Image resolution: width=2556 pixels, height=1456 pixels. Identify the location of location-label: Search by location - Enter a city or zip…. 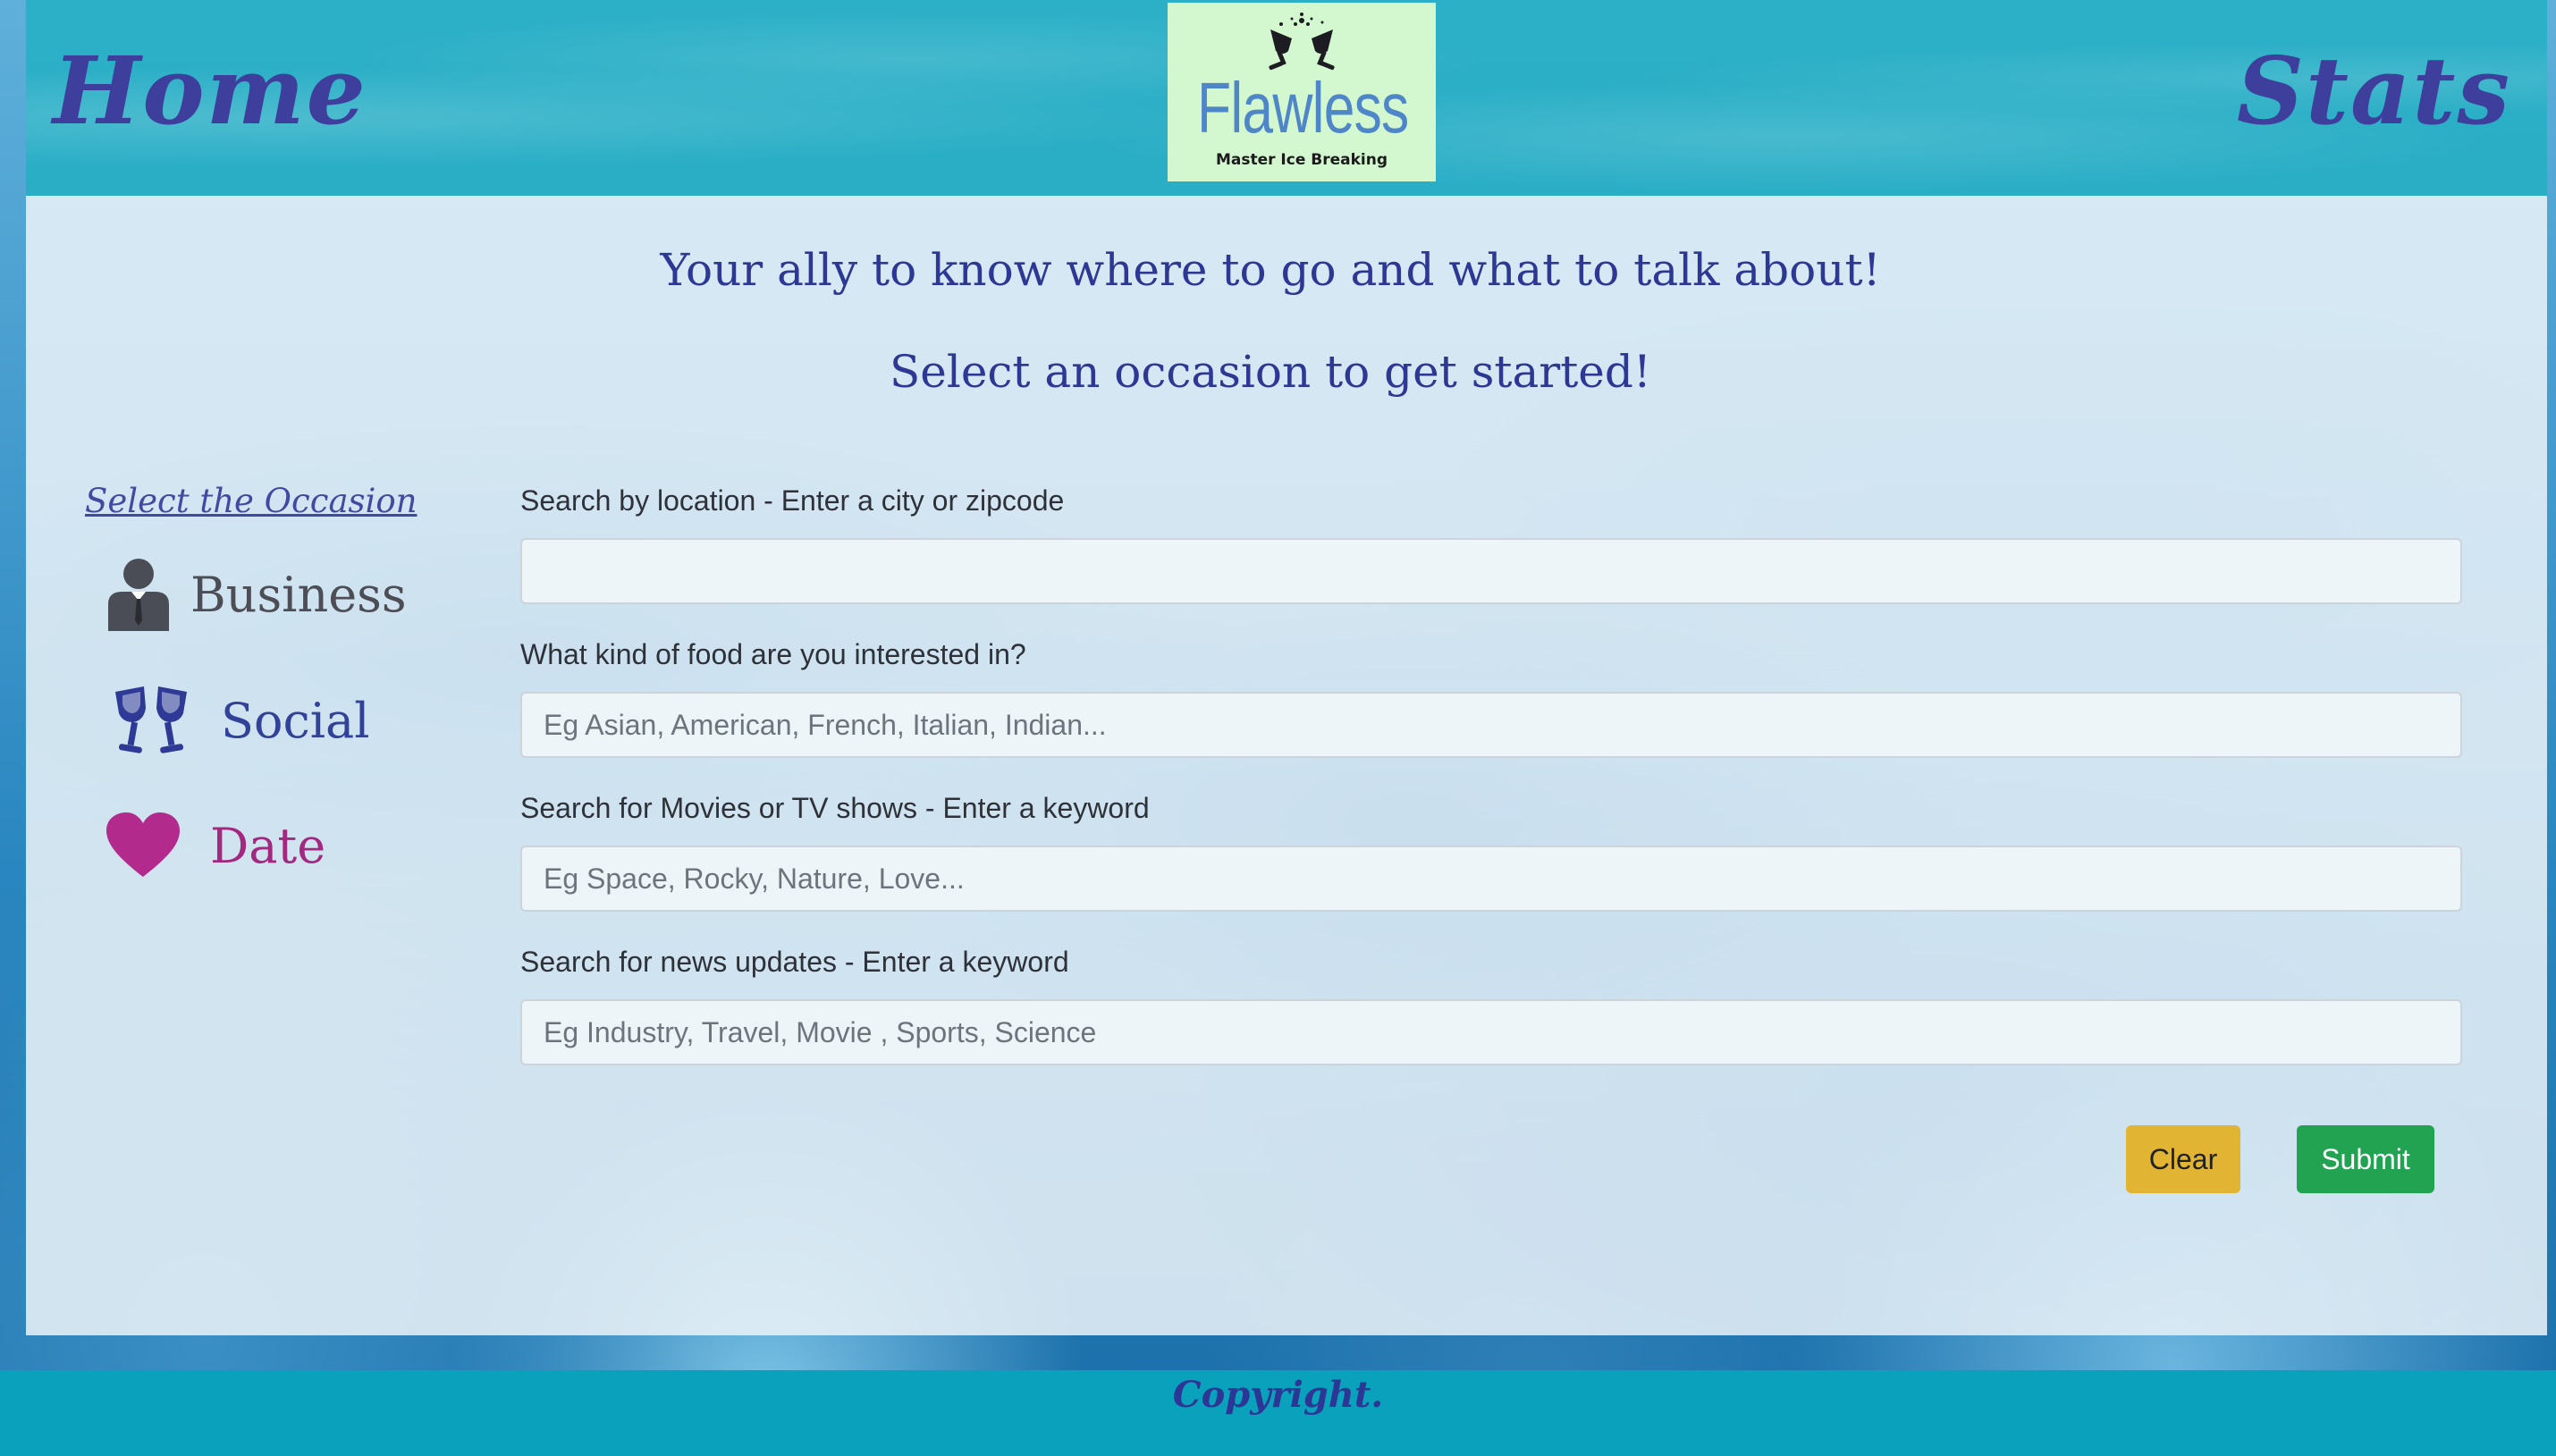
(793, 500).